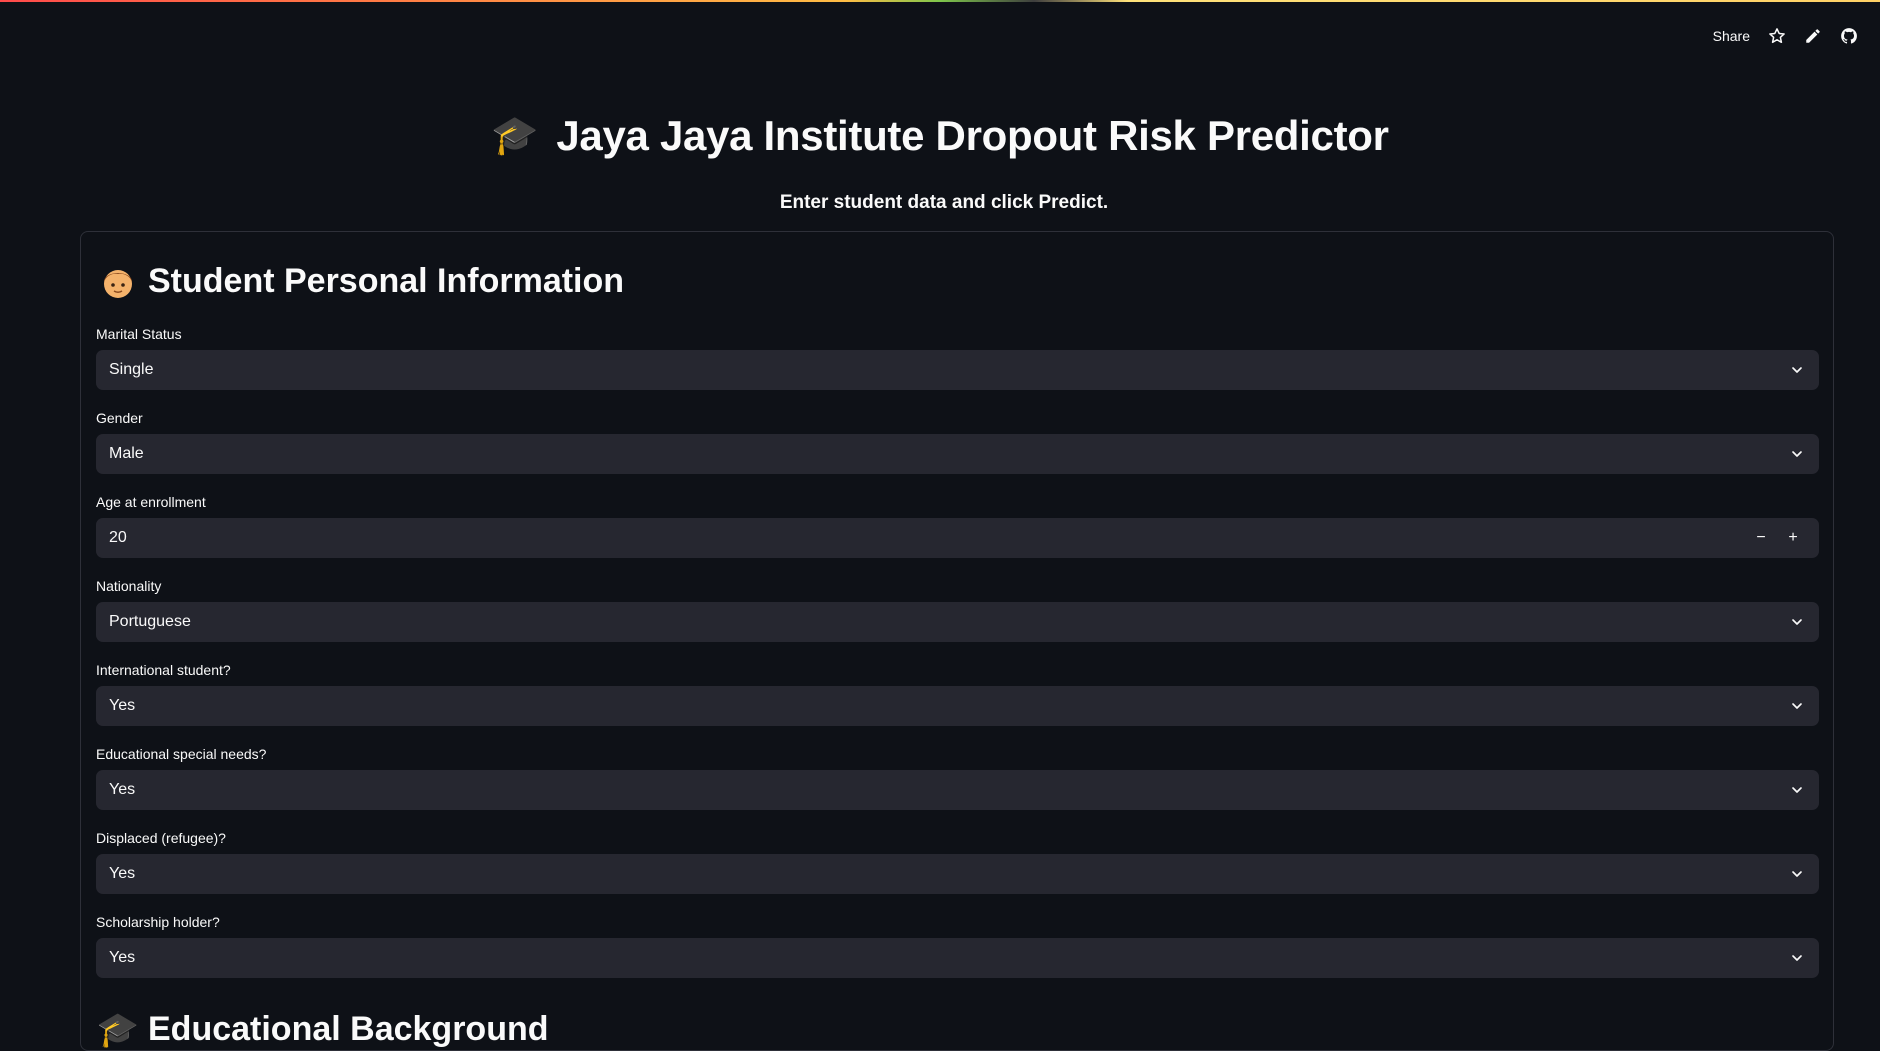 Image resolution: width=1880 pixels, height=1051 pixels. I want to click on increment-button: +, so click(1793, 538).